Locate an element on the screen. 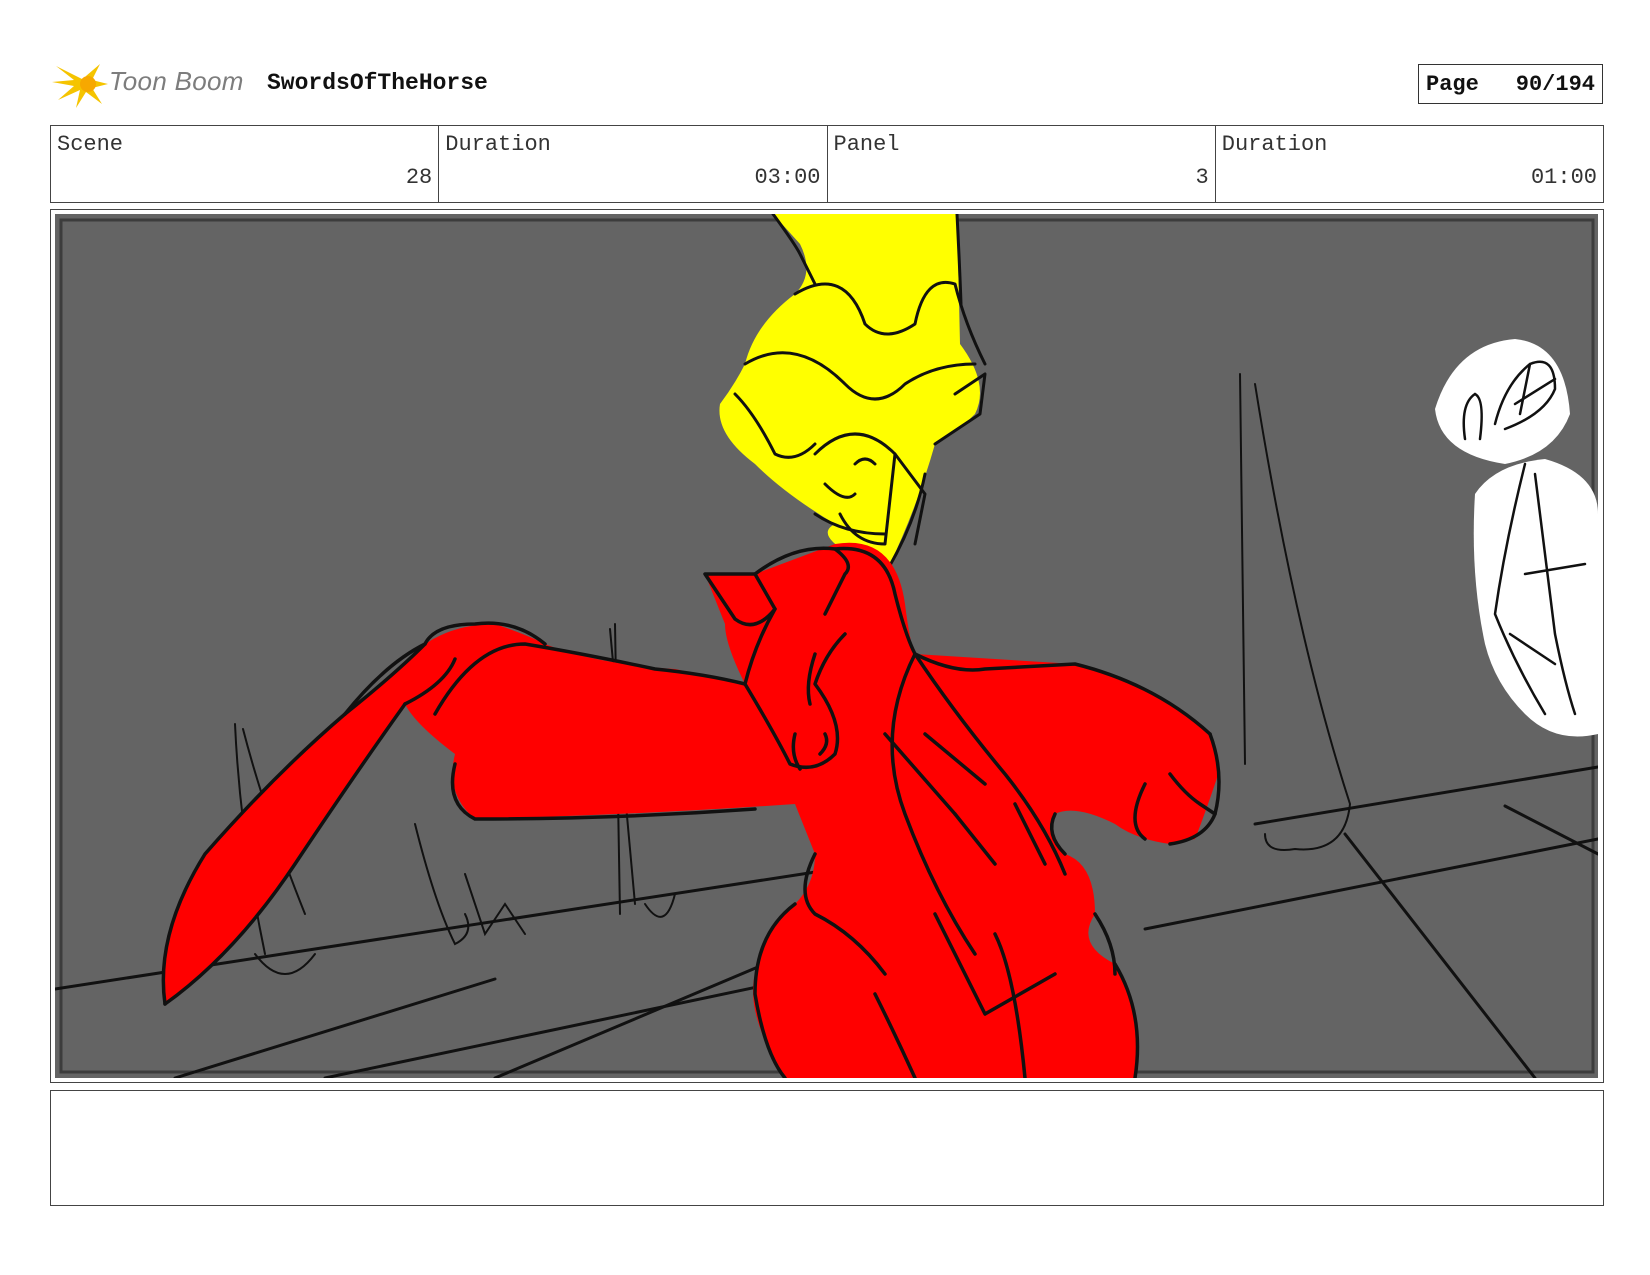  scene-duration-cell: Duration 03:00 is located at coordinates (633, 164).